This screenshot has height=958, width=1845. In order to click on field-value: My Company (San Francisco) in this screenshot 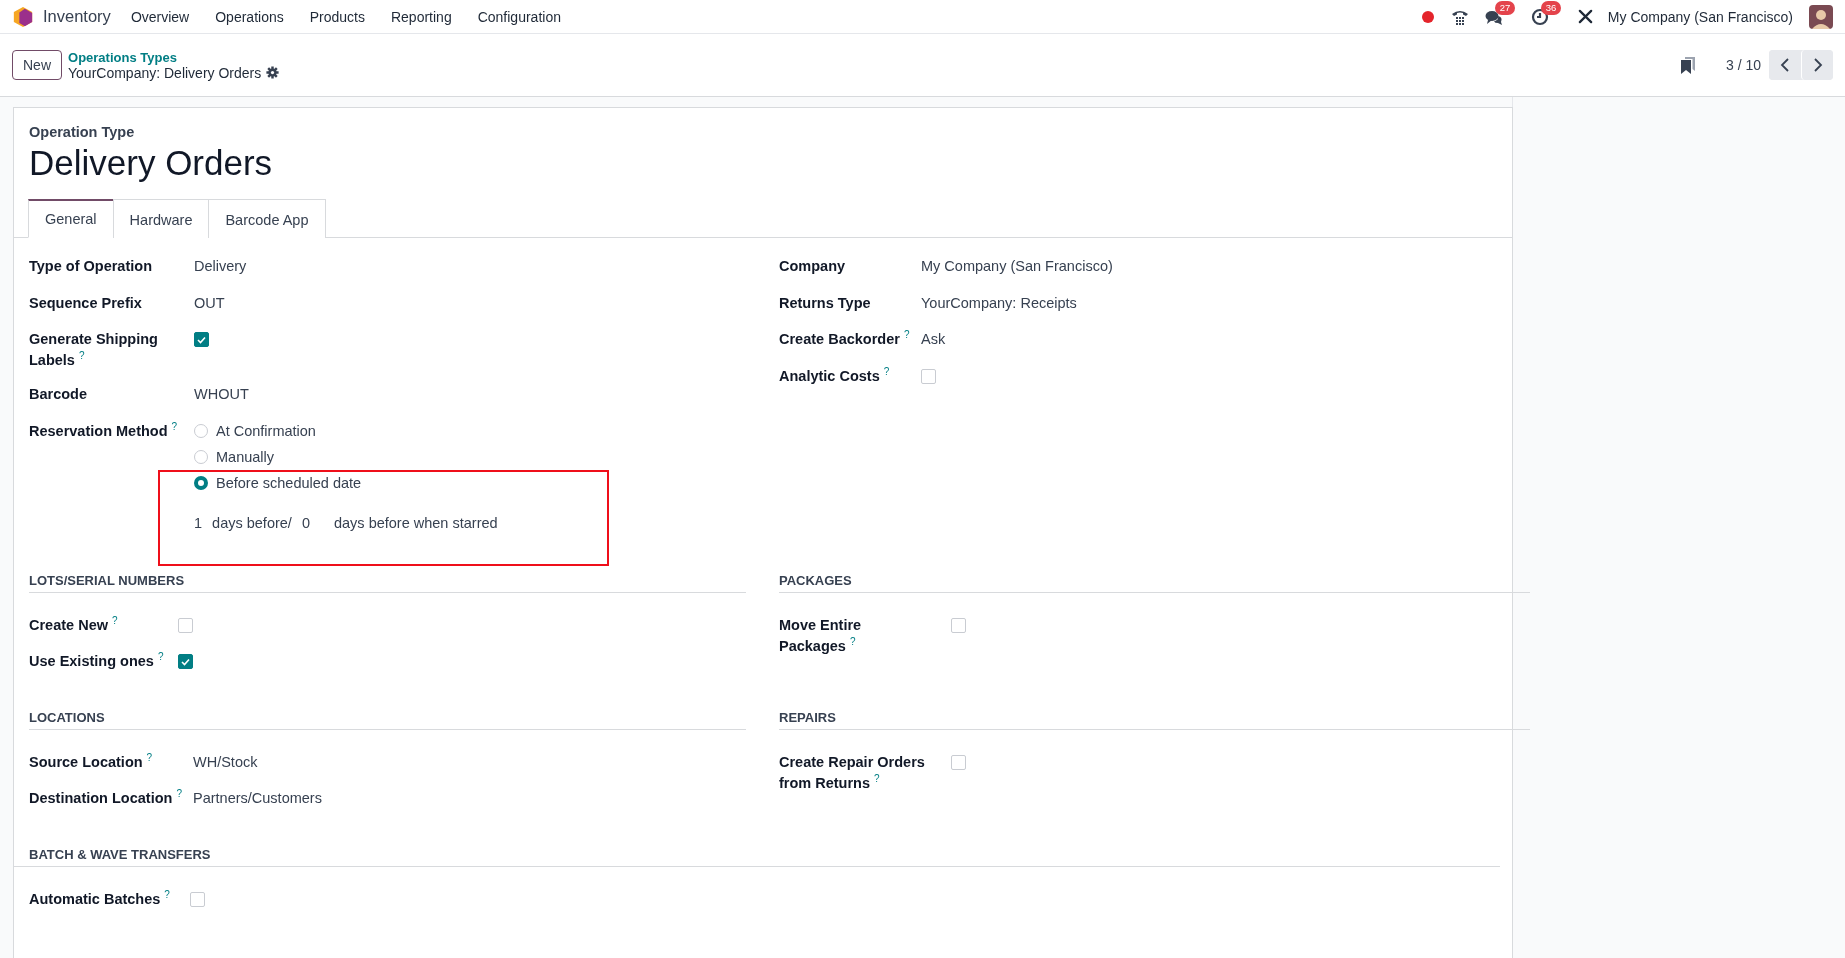, I will do `click(1017, 266)`.